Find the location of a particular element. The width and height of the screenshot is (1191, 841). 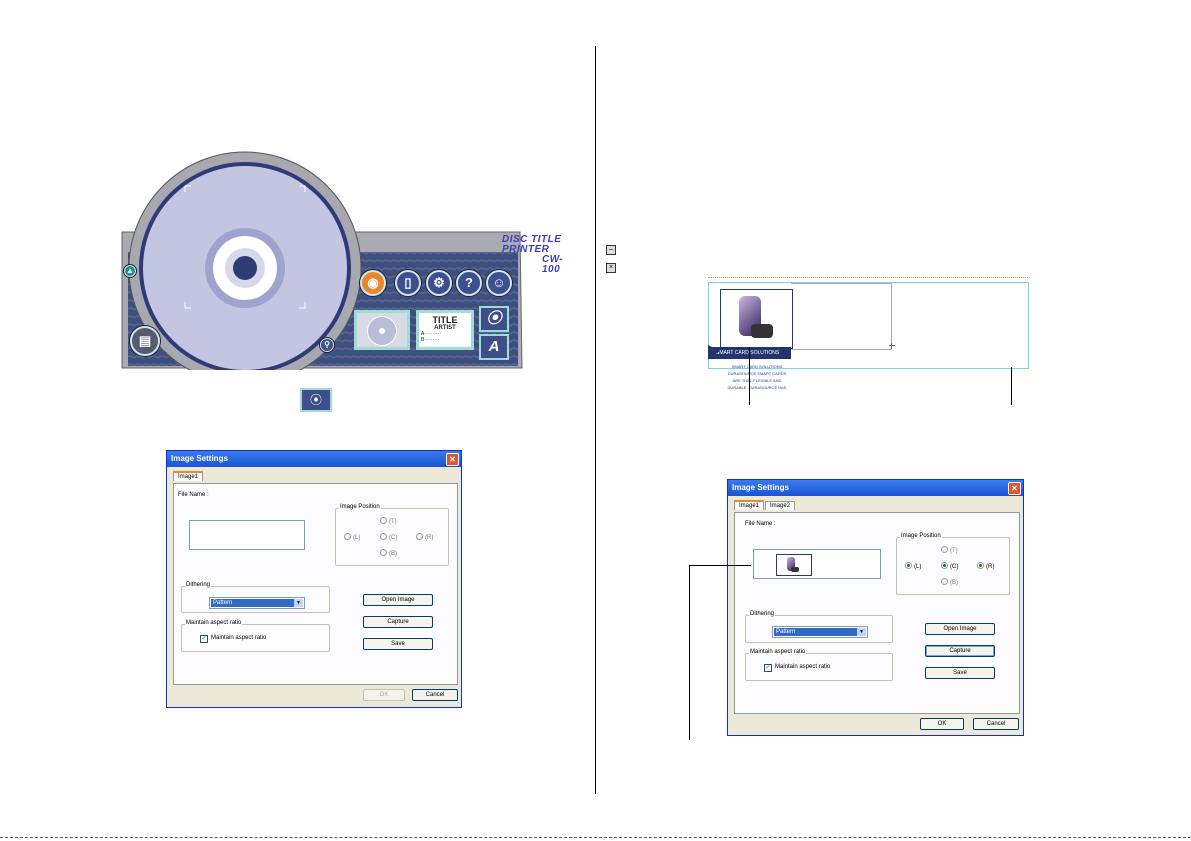

tab-image2: Image2 is located at coordinates (780, 505).